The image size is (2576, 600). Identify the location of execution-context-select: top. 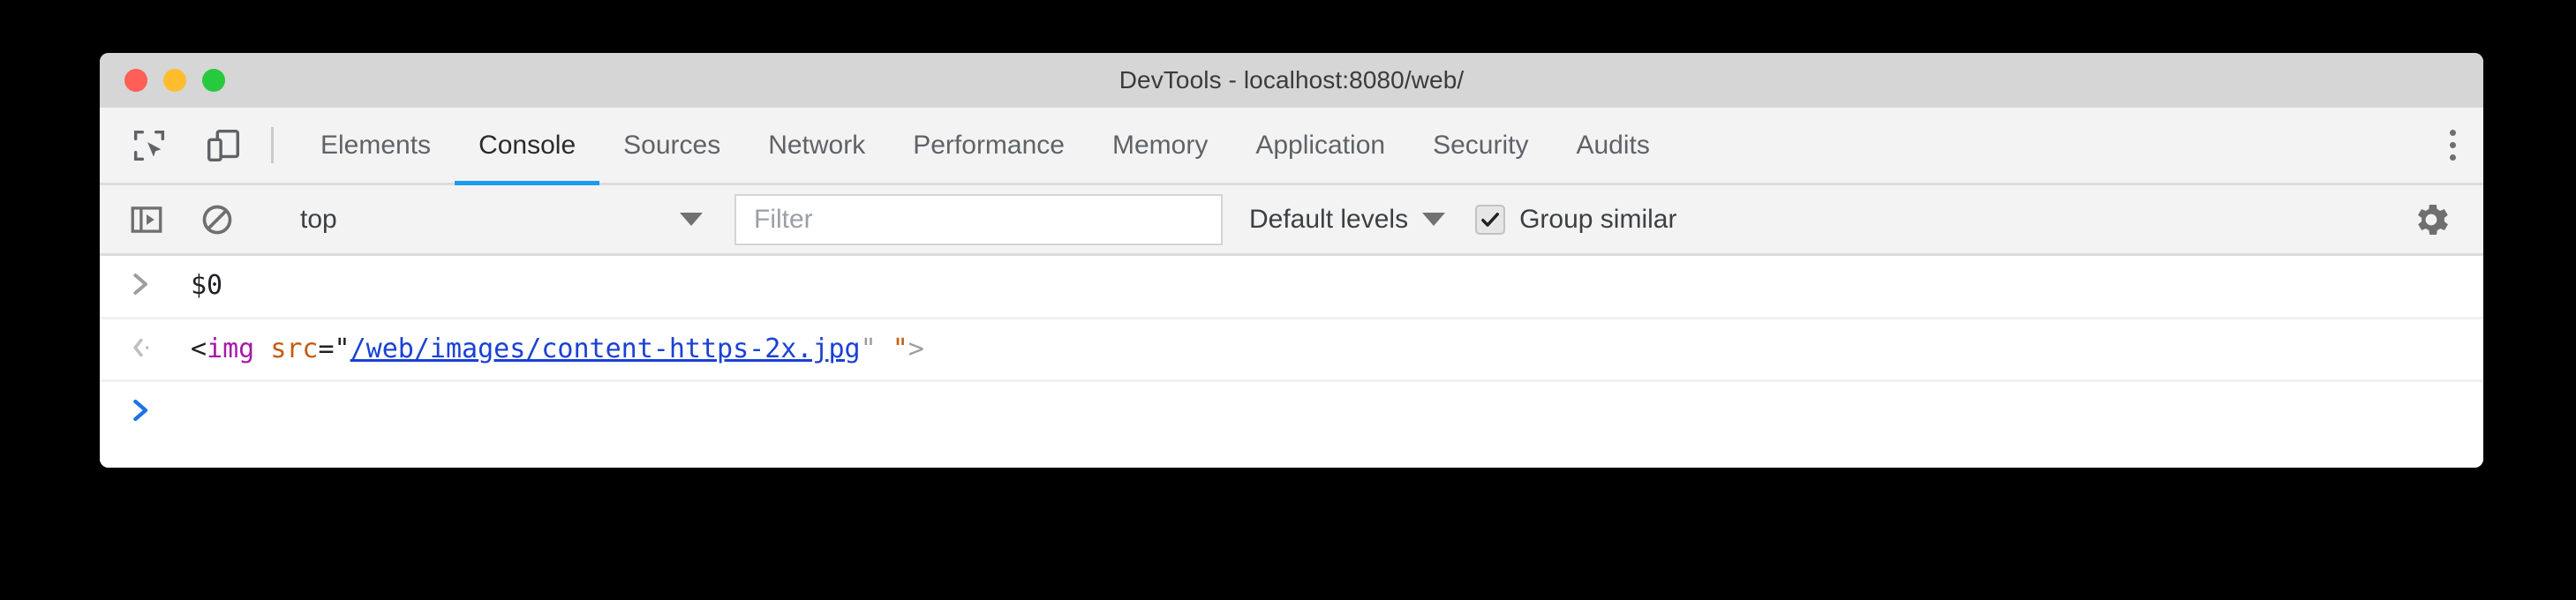
(502, 219).